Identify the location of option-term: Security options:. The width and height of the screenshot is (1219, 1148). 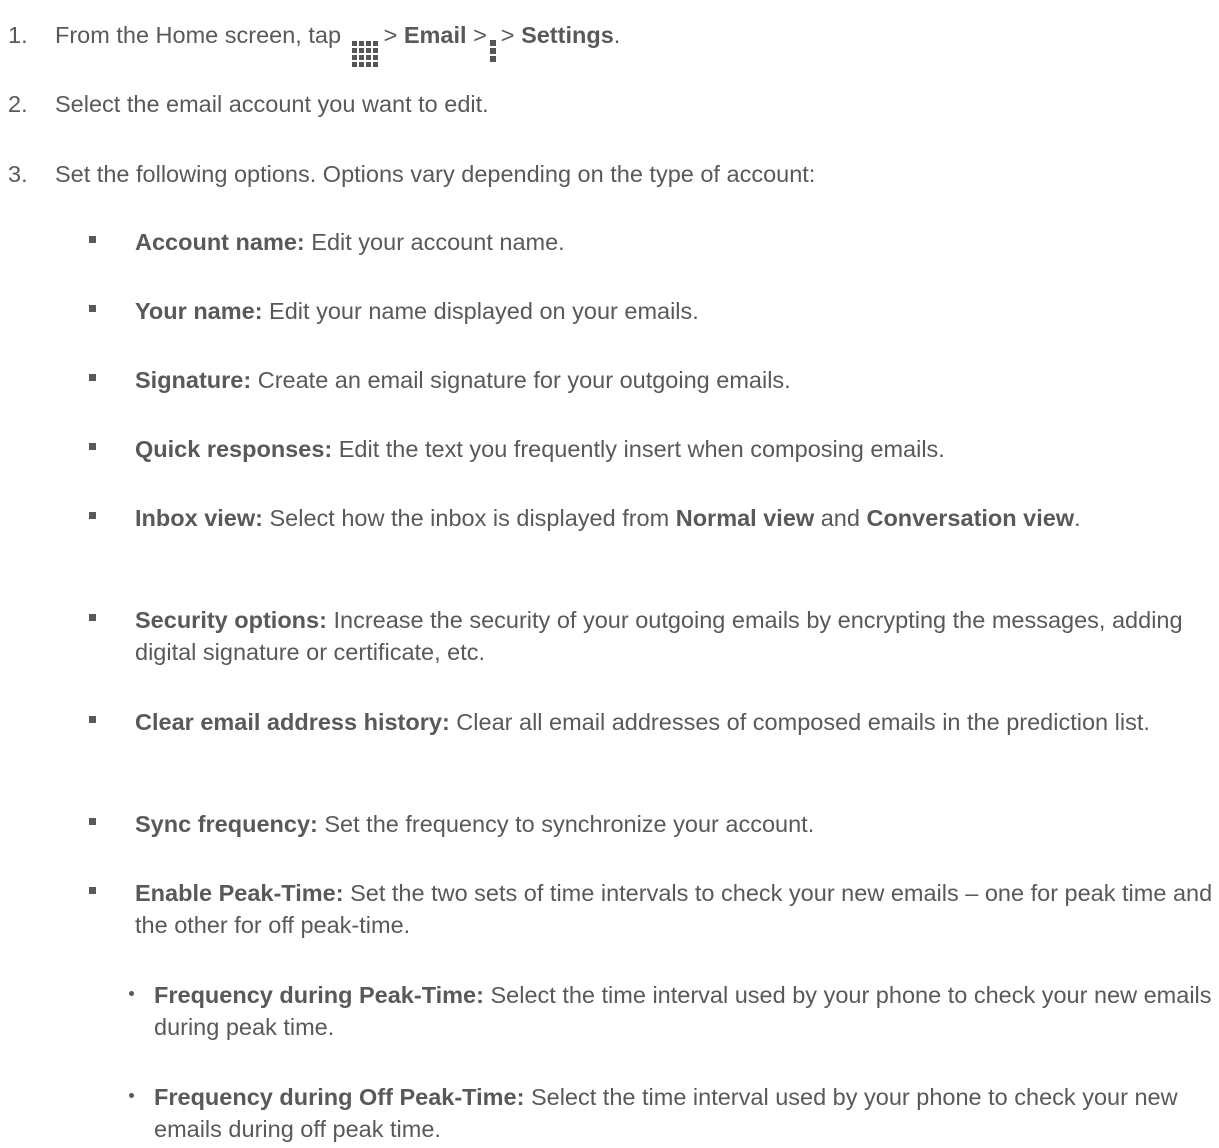
(231, 620).